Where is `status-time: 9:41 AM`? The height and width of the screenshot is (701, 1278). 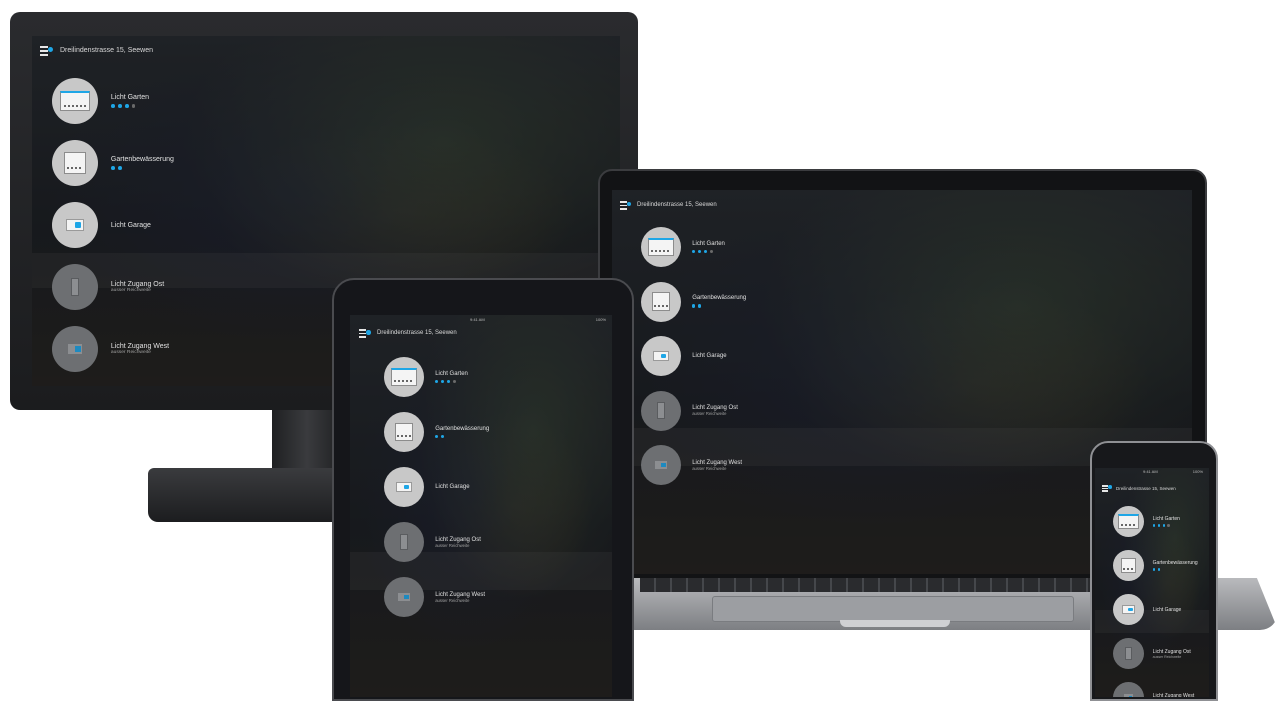
status-time: 9:41 AM is located at coordinates (1150, 471).